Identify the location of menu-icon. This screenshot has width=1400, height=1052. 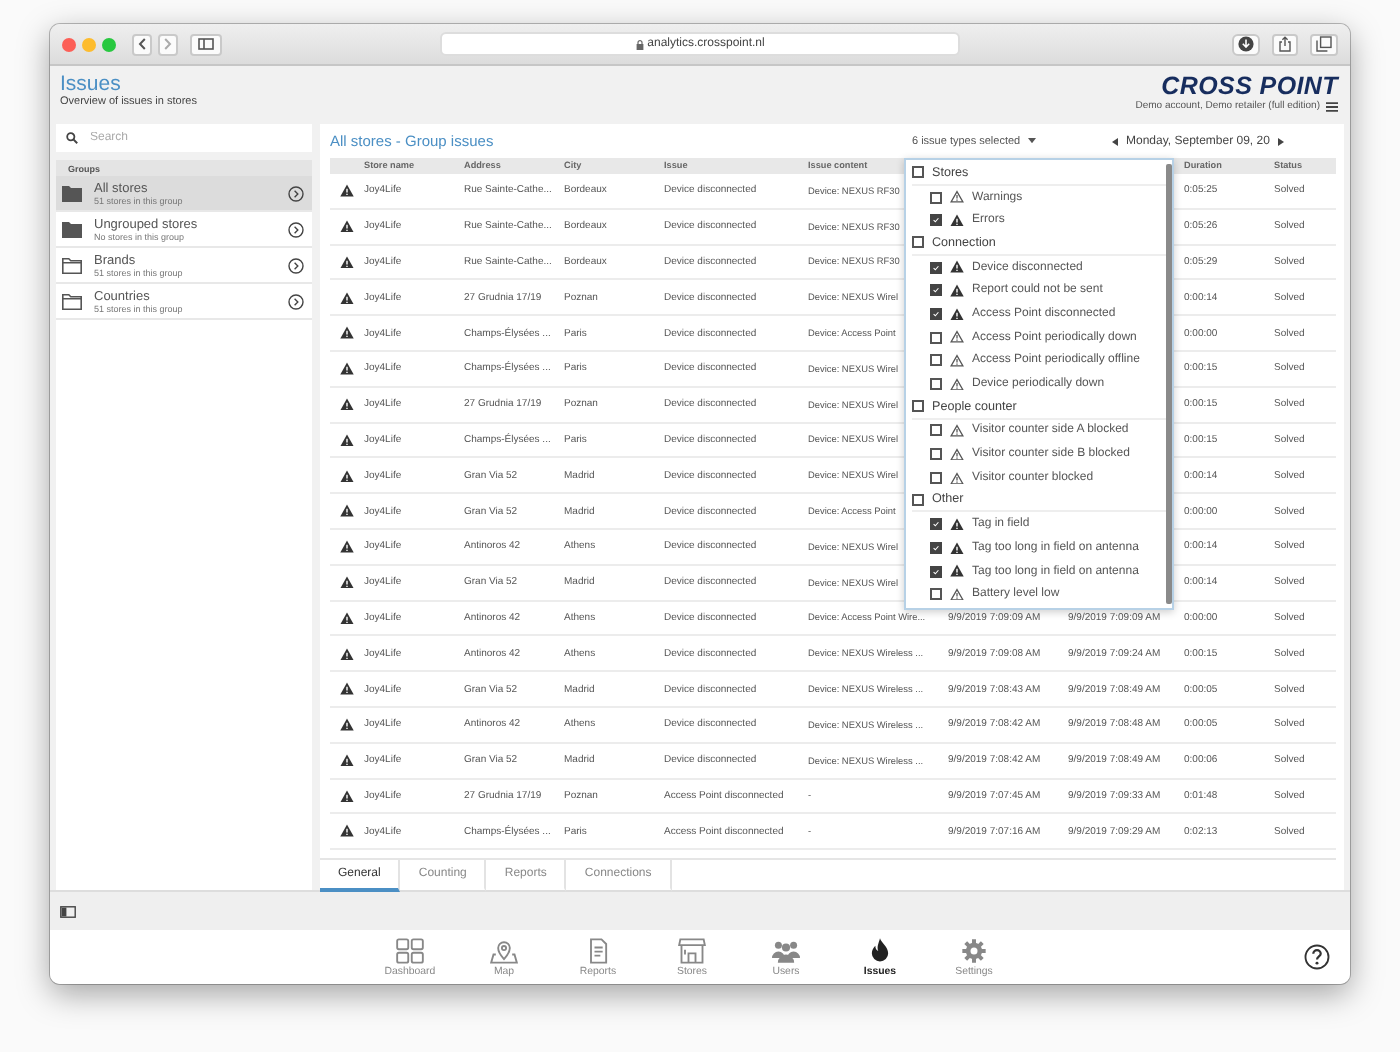
(1332, 106).